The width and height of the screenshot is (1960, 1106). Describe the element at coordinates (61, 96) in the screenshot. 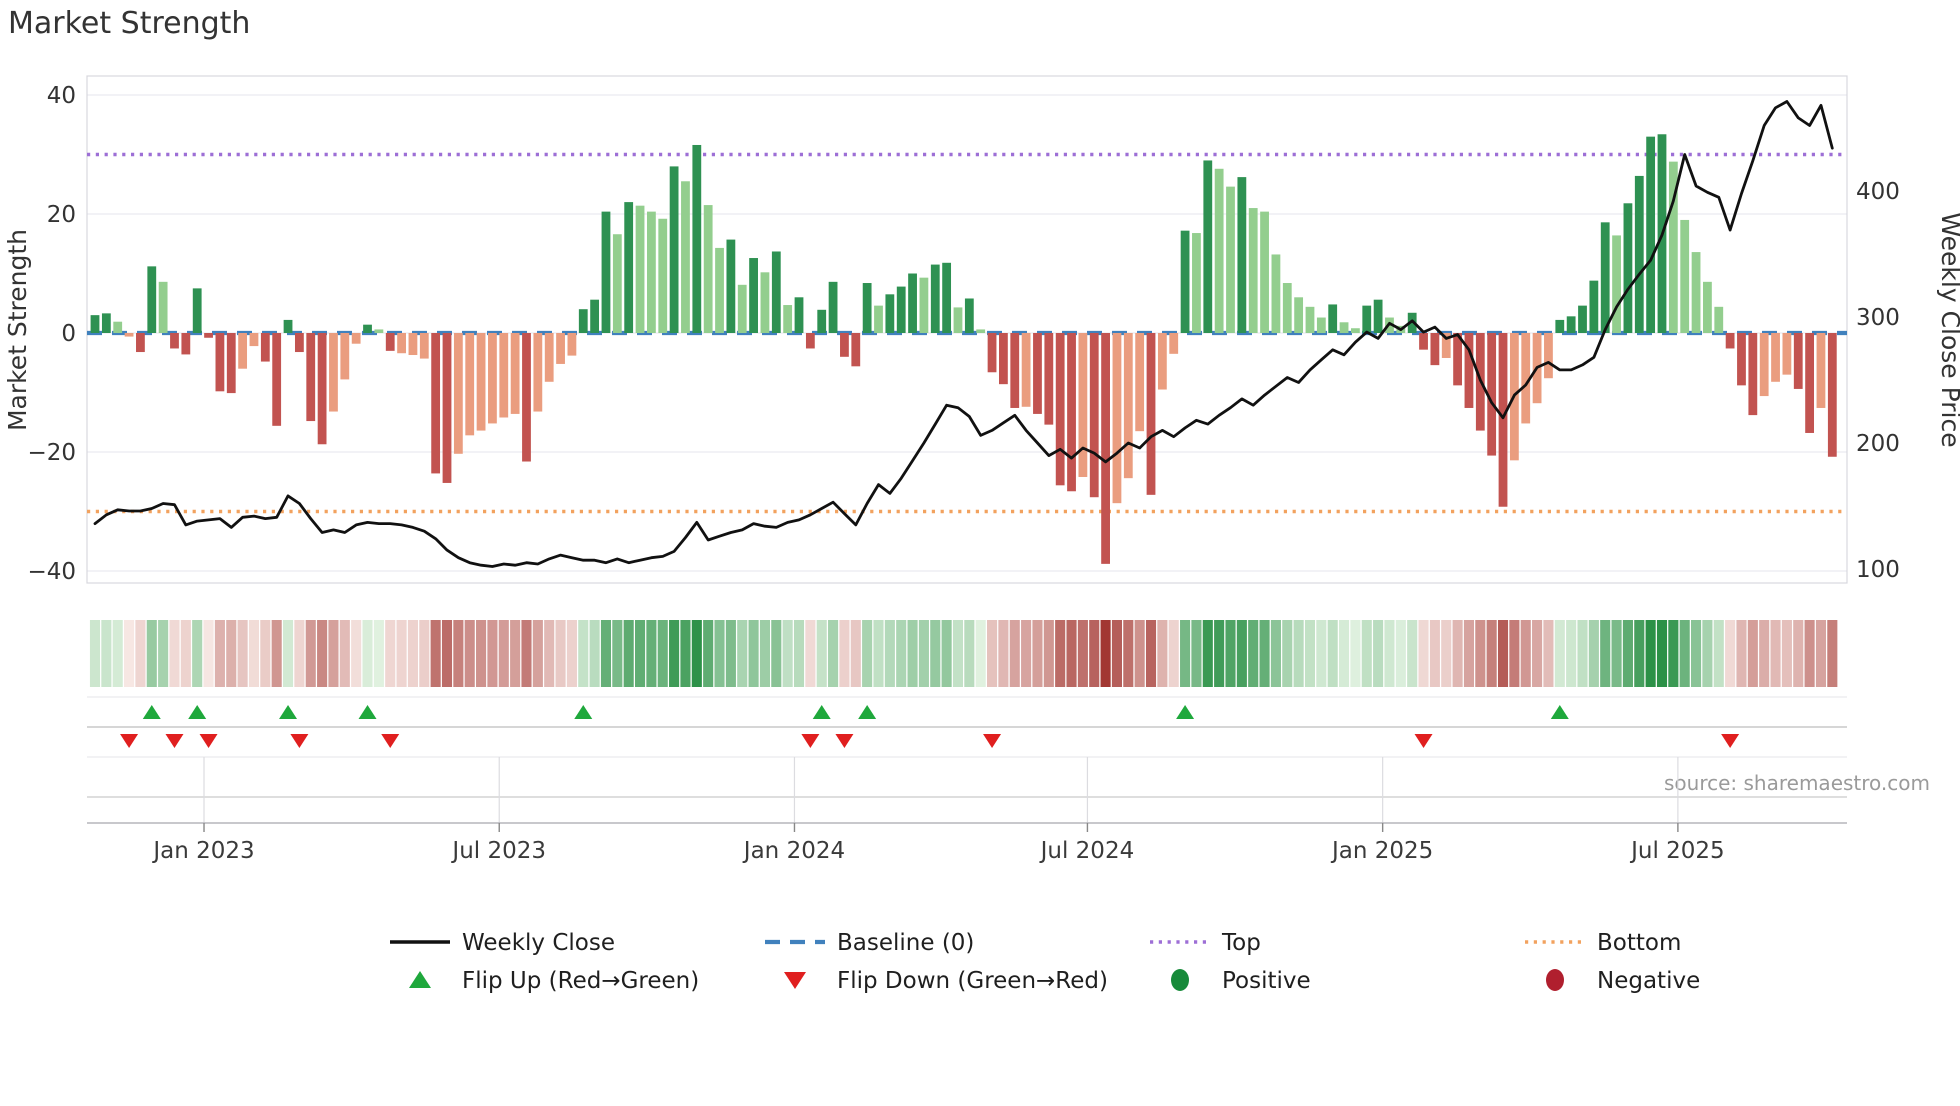

I see `left-tick-label: 40` at that location.